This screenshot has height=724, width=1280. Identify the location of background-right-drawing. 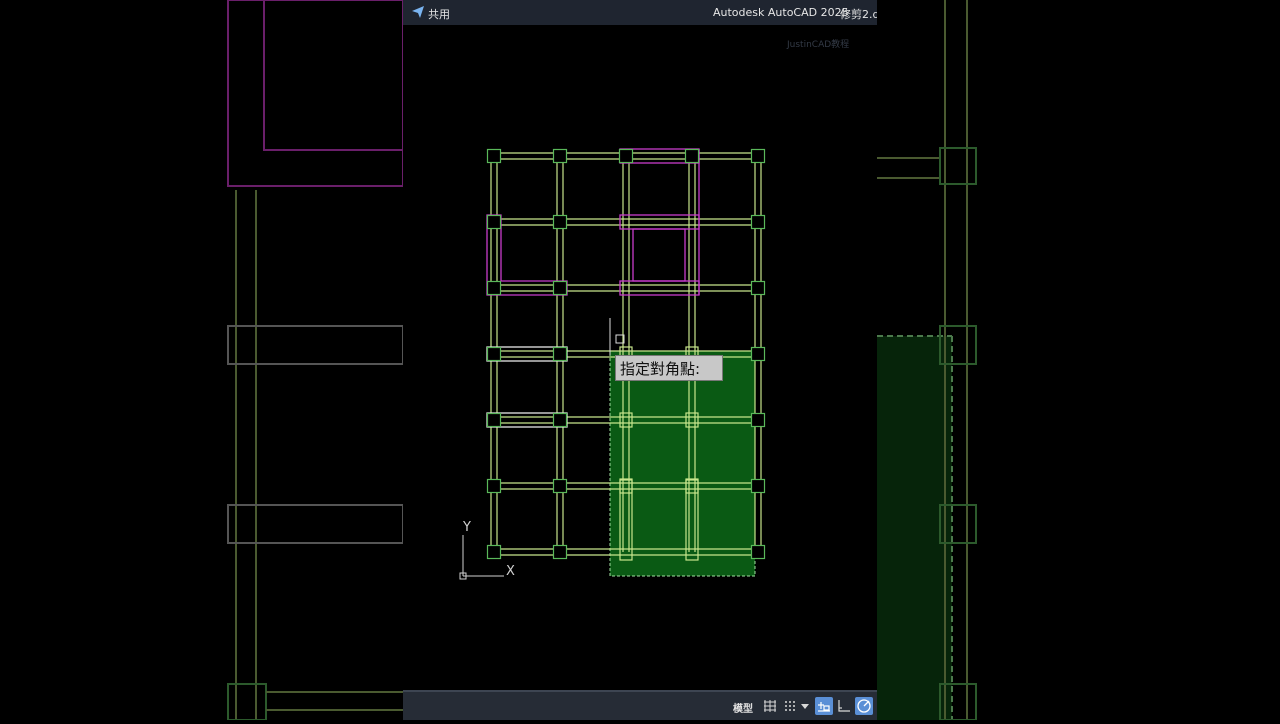
(927, 360).